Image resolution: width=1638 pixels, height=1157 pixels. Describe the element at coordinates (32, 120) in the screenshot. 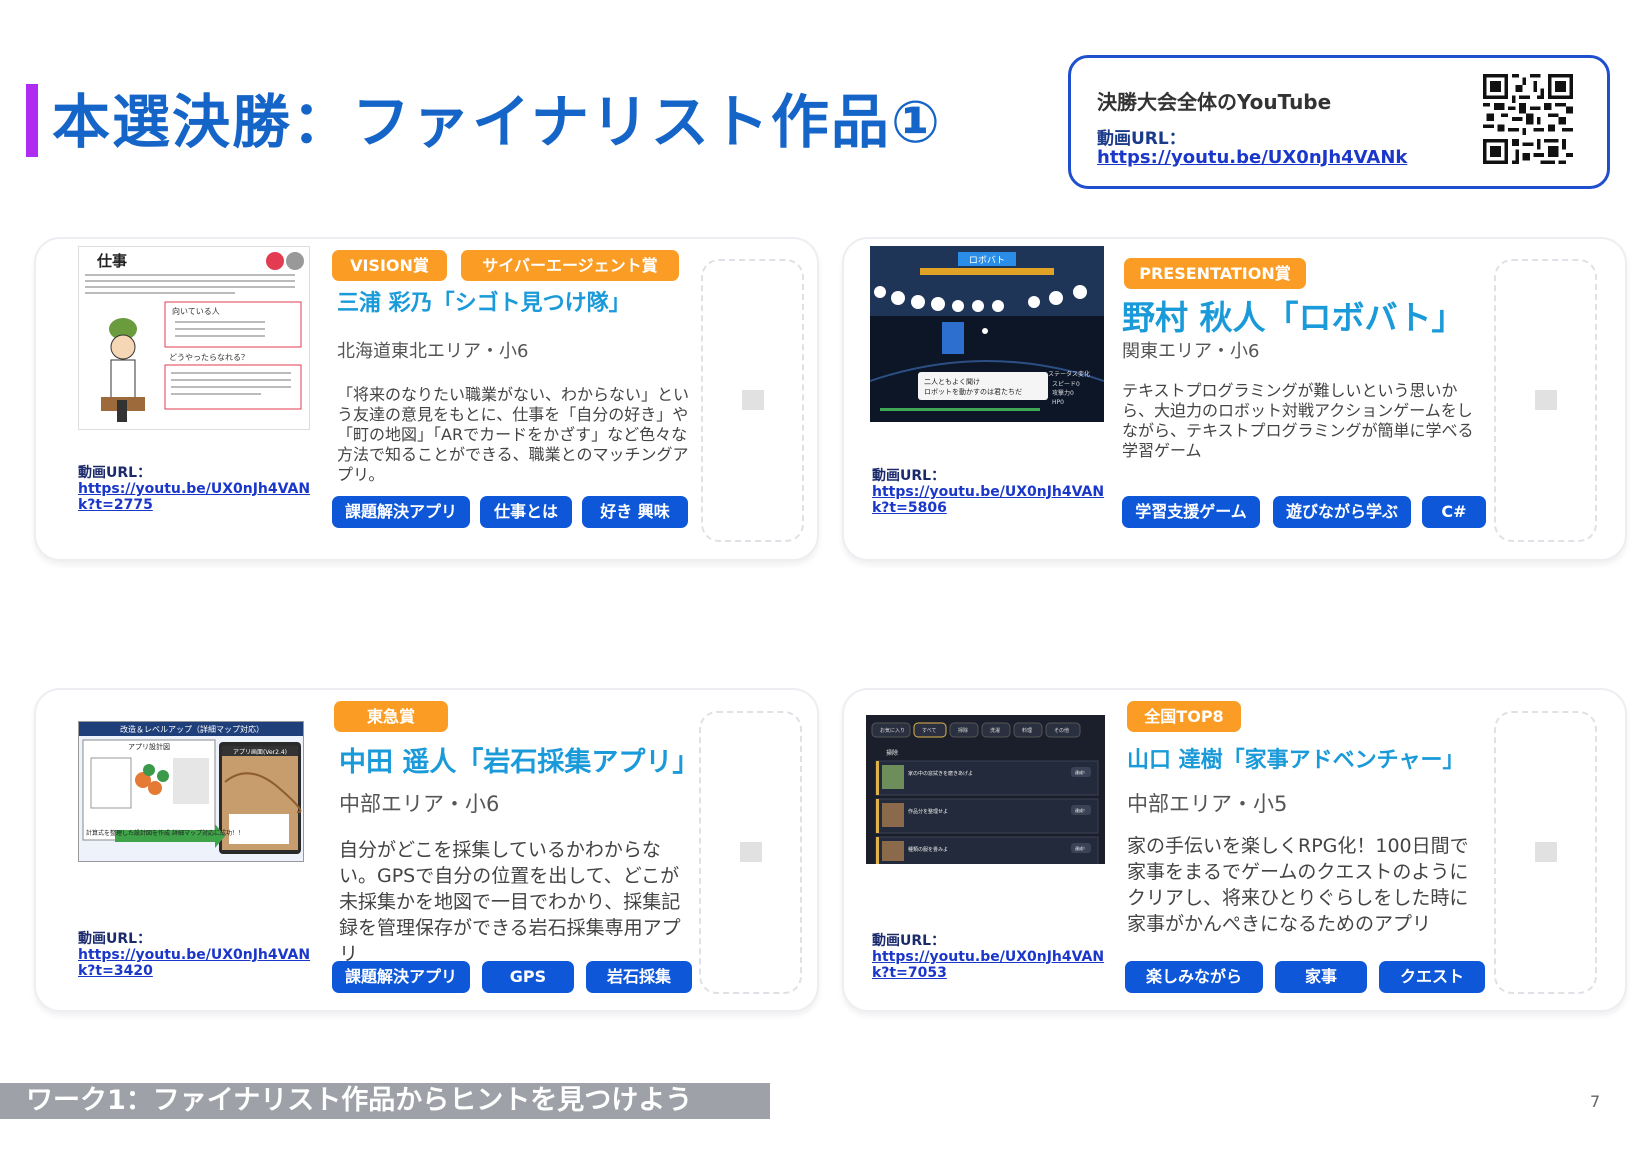

I see `title-accent-bar` at that location.